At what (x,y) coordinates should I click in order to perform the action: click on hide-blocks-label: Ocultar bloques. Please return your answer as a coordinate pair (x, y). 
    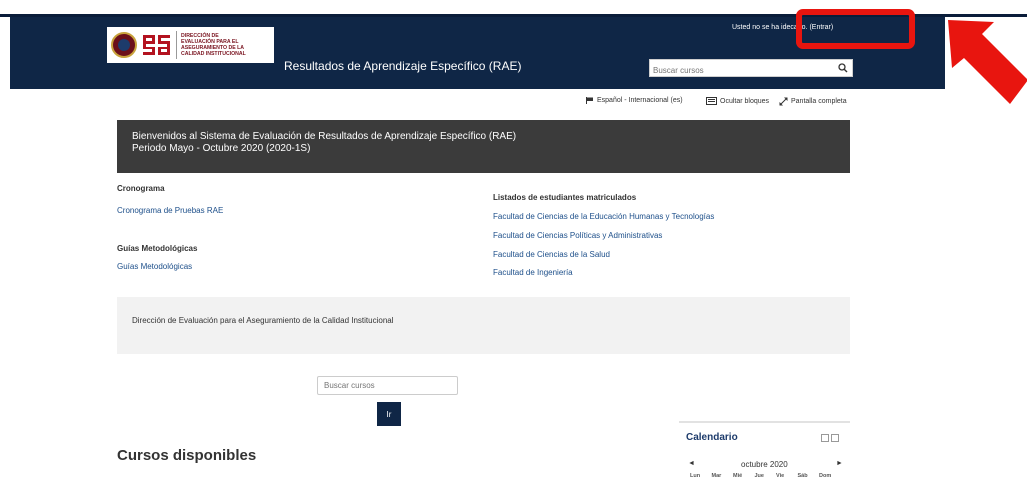
    Looking at the image, I should click on (745, 101).